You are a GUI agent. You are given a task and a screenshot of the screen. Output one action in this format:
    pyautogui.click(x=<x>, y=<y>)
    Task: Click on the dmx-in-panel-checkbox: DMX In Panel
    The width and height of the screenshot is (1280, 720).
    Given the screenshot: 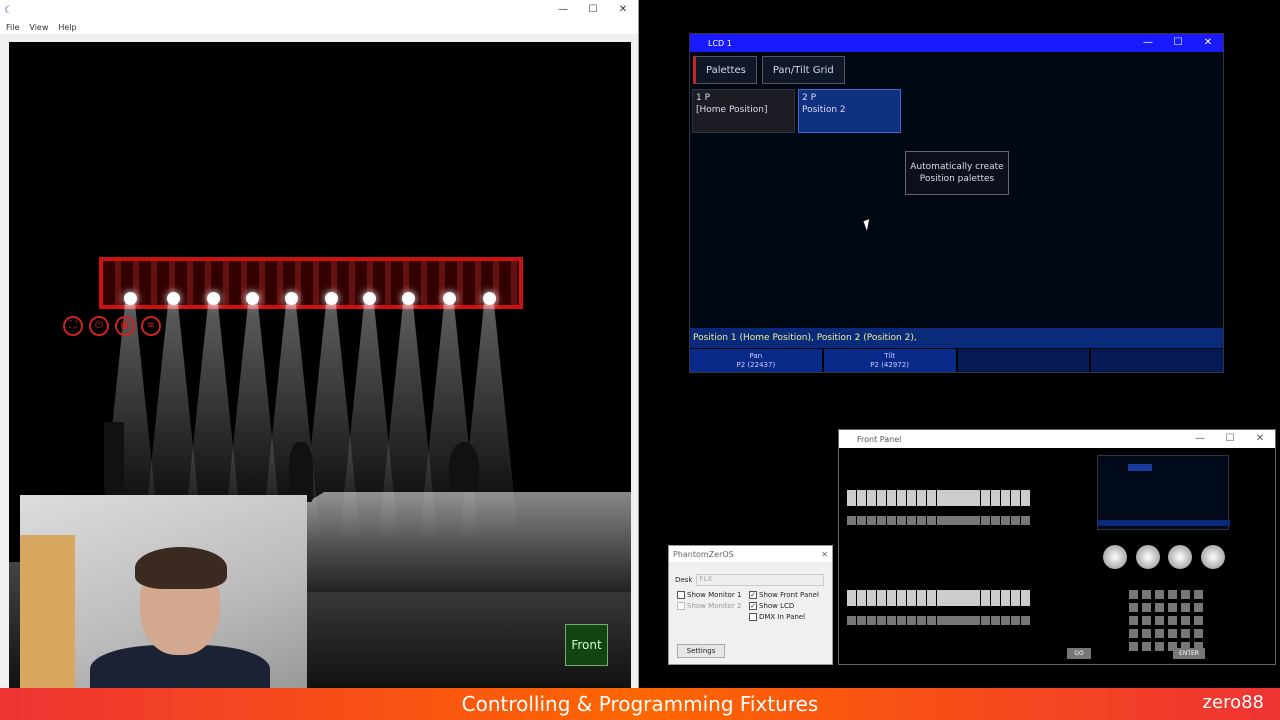 What is the action you would take?
    pyautogui.click(x=777, y=617)
    